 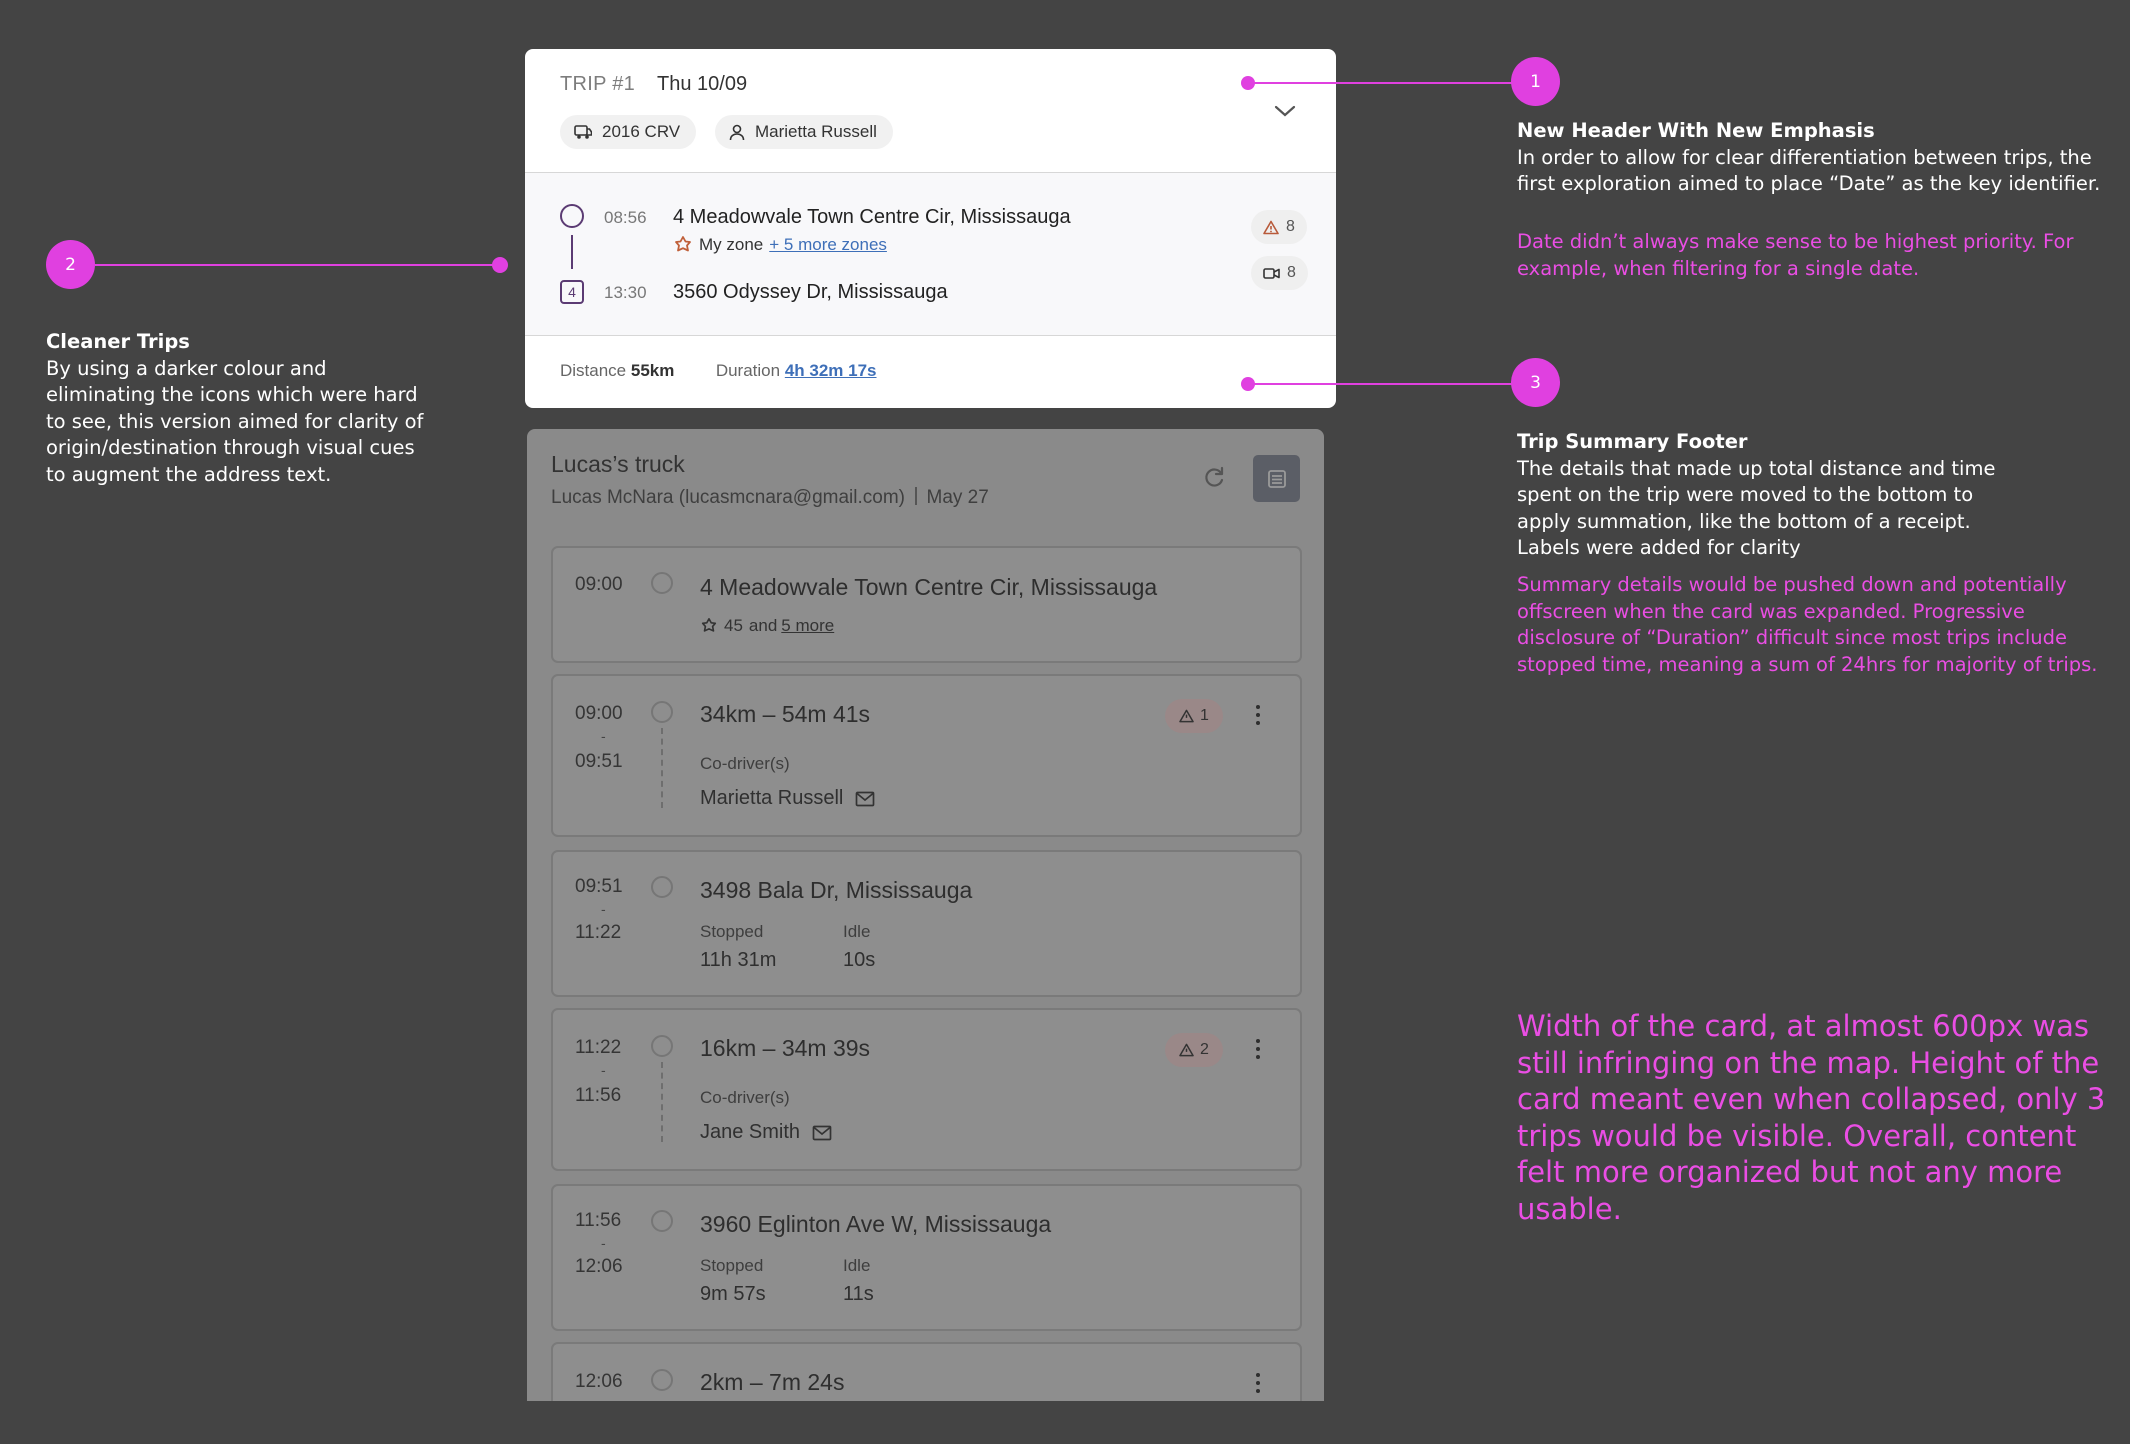 What do you see at coordinates (599, 1381) in the screenshot?
I see `segment-start-time: 12:06` at bounding box center [599, 1381].